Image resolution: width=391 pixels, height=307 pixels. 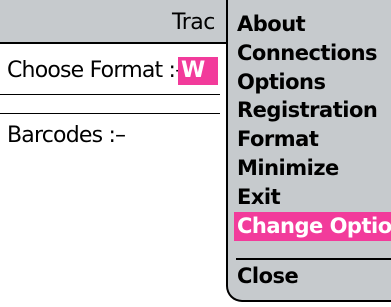 What do you see at coordinates (312, 226) in the screenshot?
I see `menu-item-change-option: Change Option` at bounding box center [312, 226].